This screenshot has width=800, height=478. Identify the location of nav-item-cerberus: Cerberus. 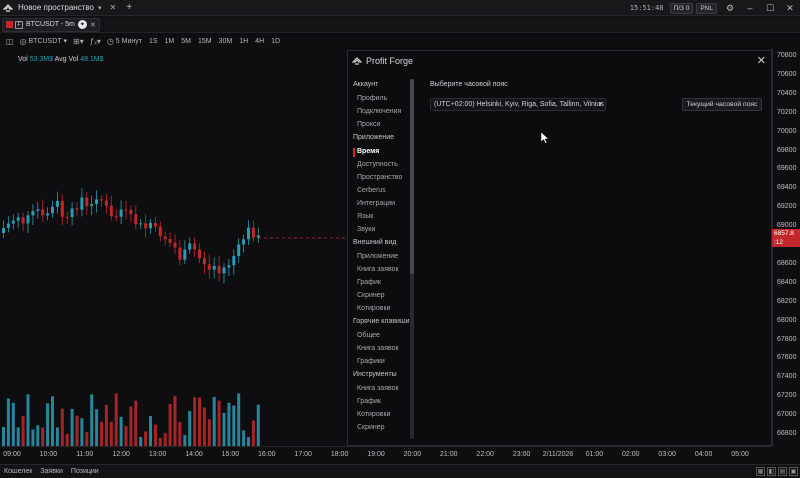
(371, 190).